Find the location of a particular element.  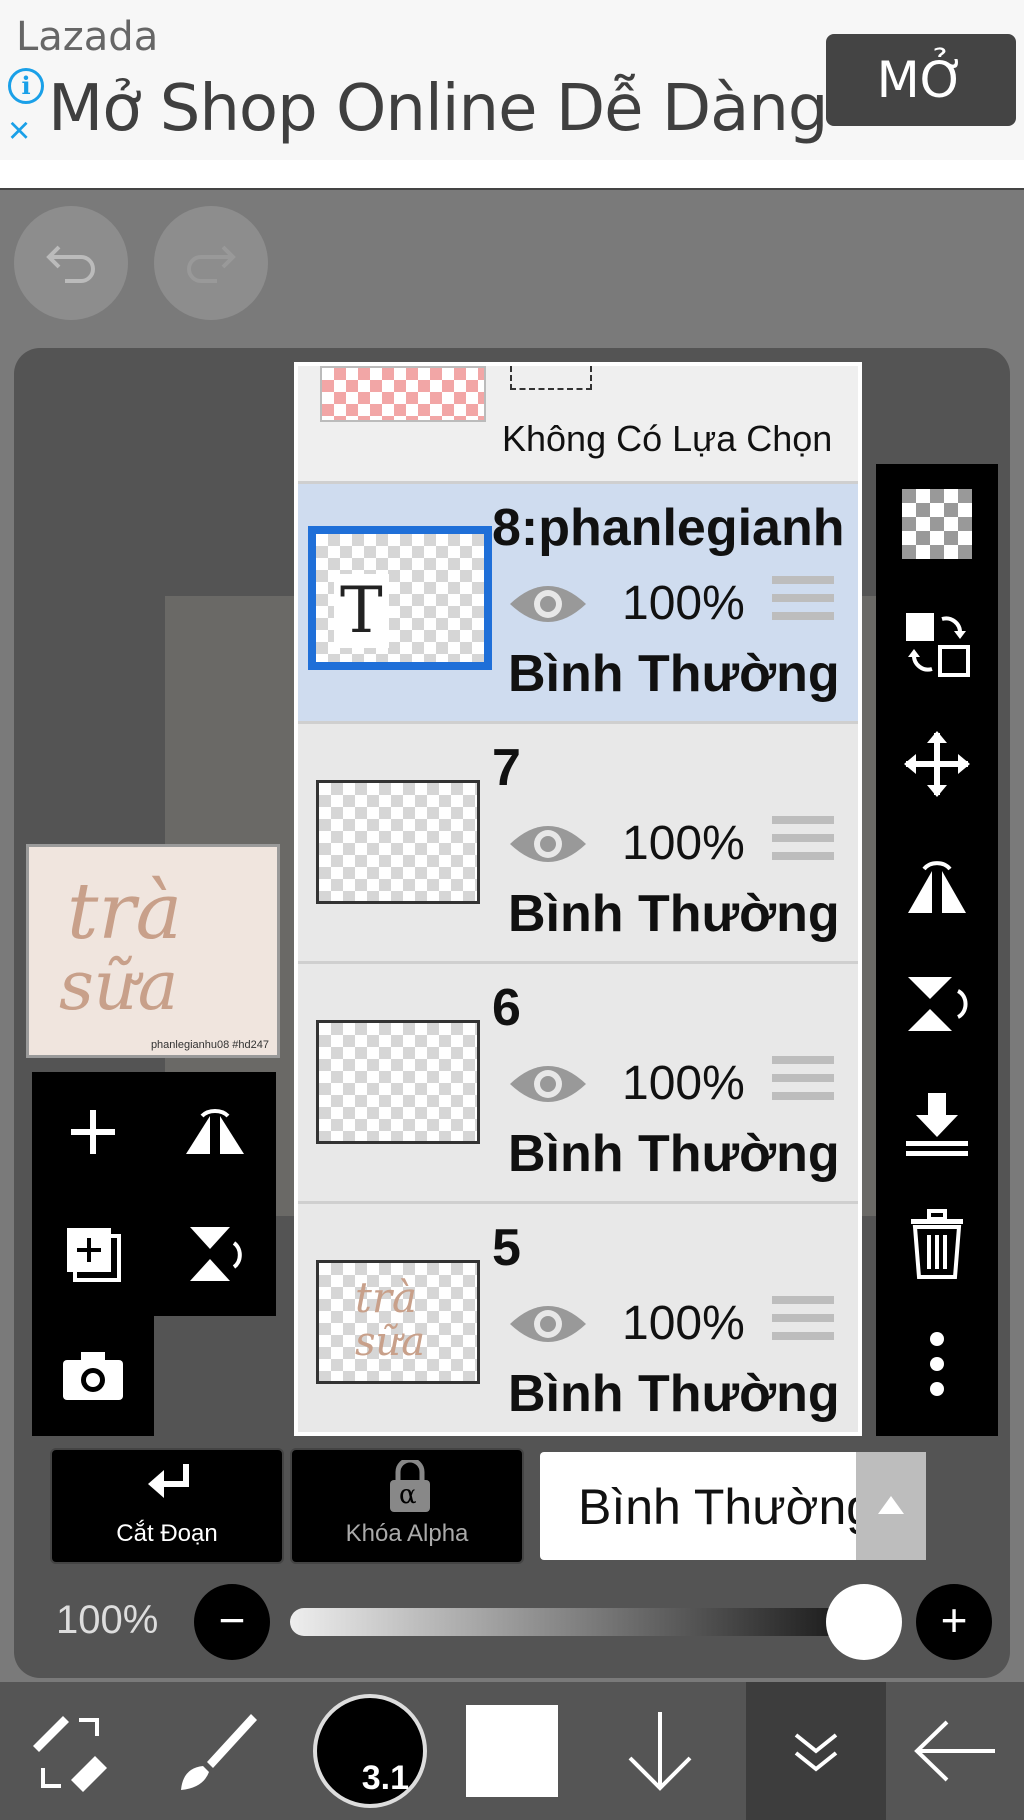

color-swatch is located at coordinates (512, 1751).